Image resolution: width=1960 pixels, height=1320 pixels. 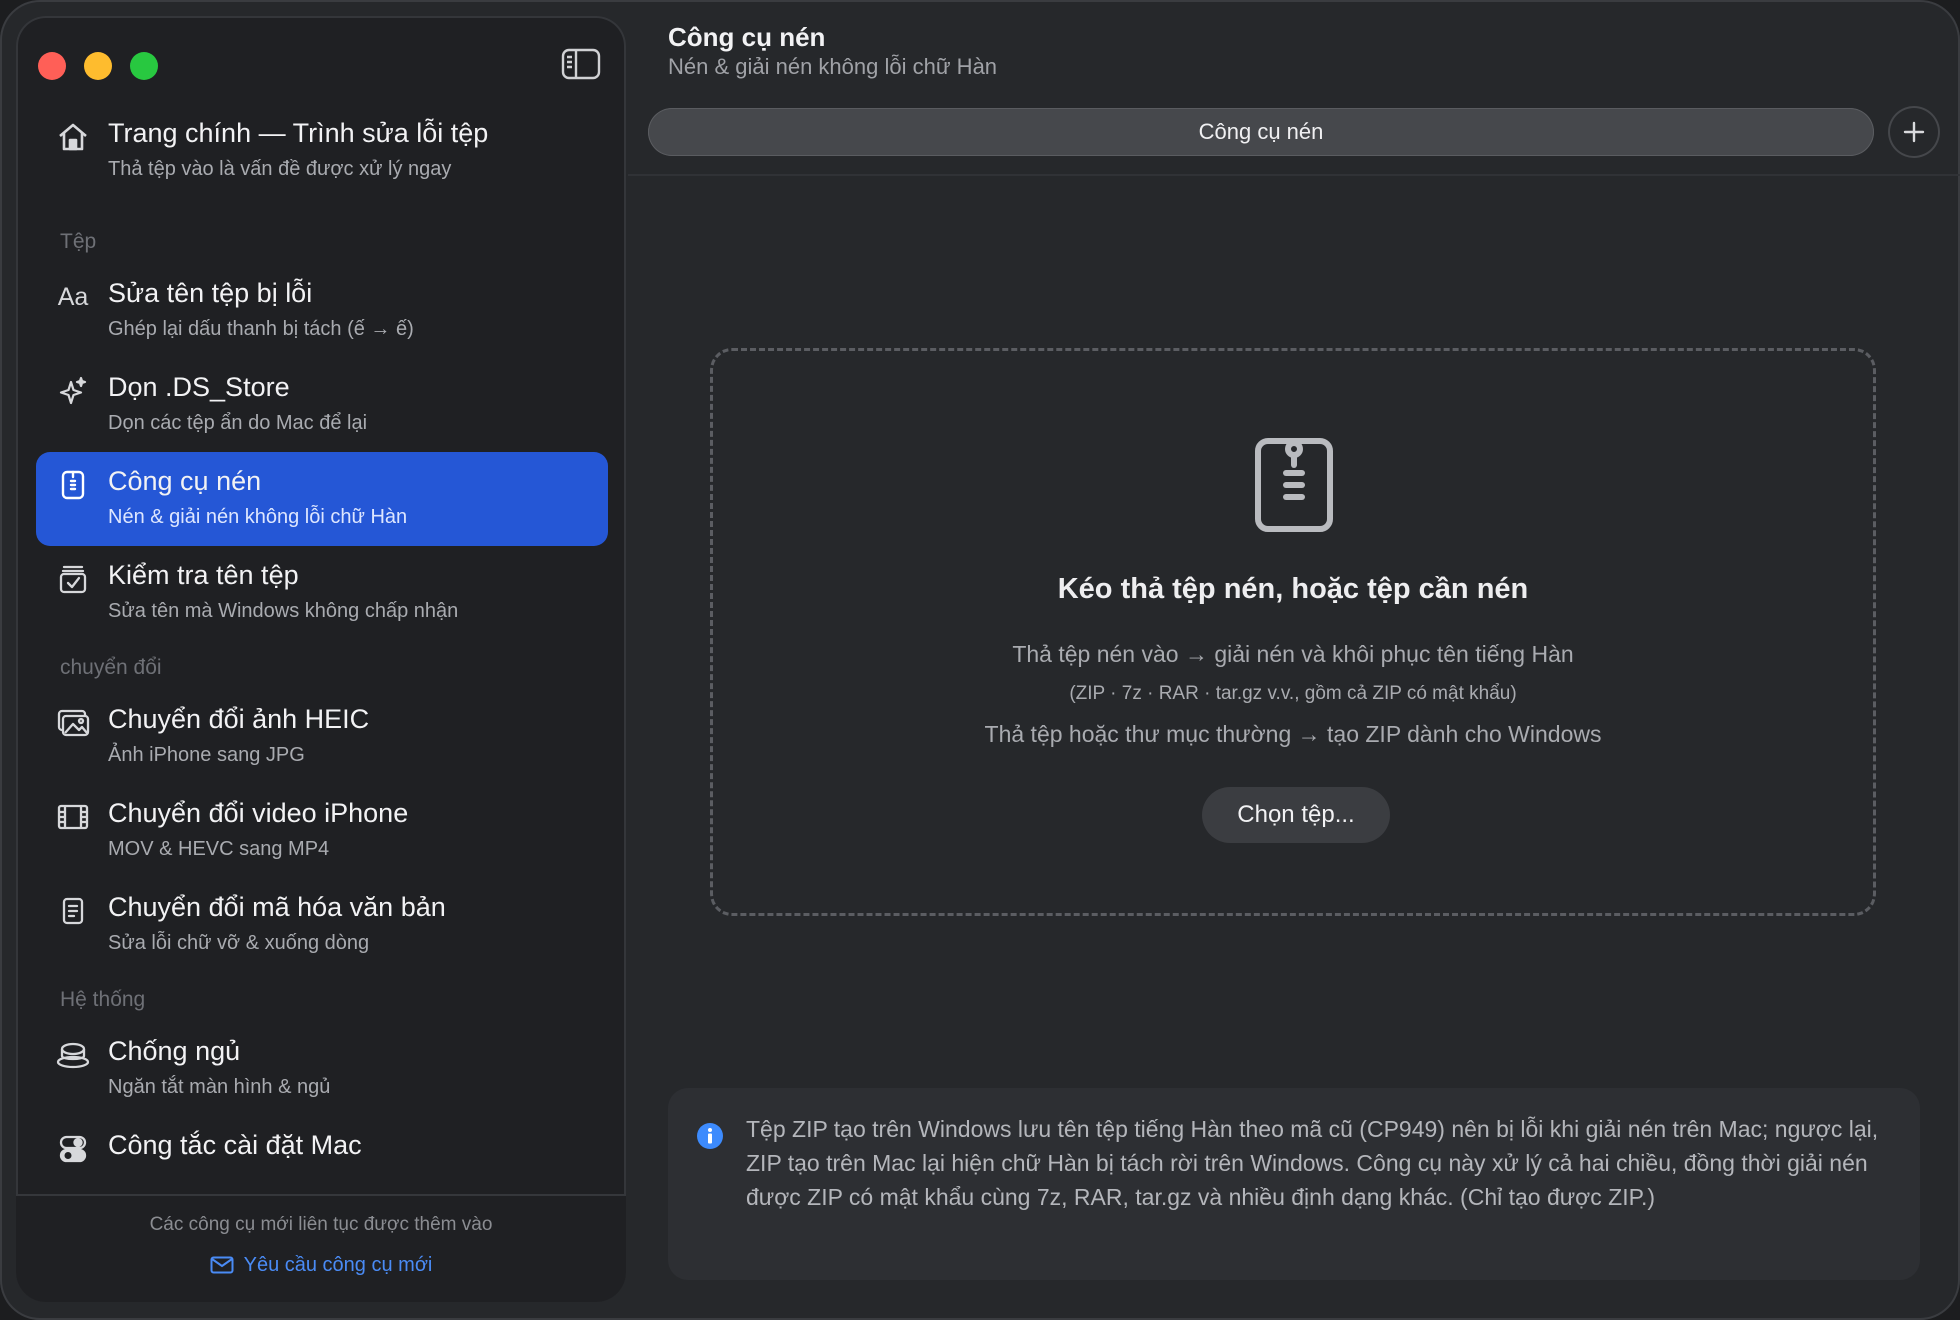 I want to click on sidebar-item-subtitle: Ảnh iPhone sang JPG, so click(x=206, y=755).